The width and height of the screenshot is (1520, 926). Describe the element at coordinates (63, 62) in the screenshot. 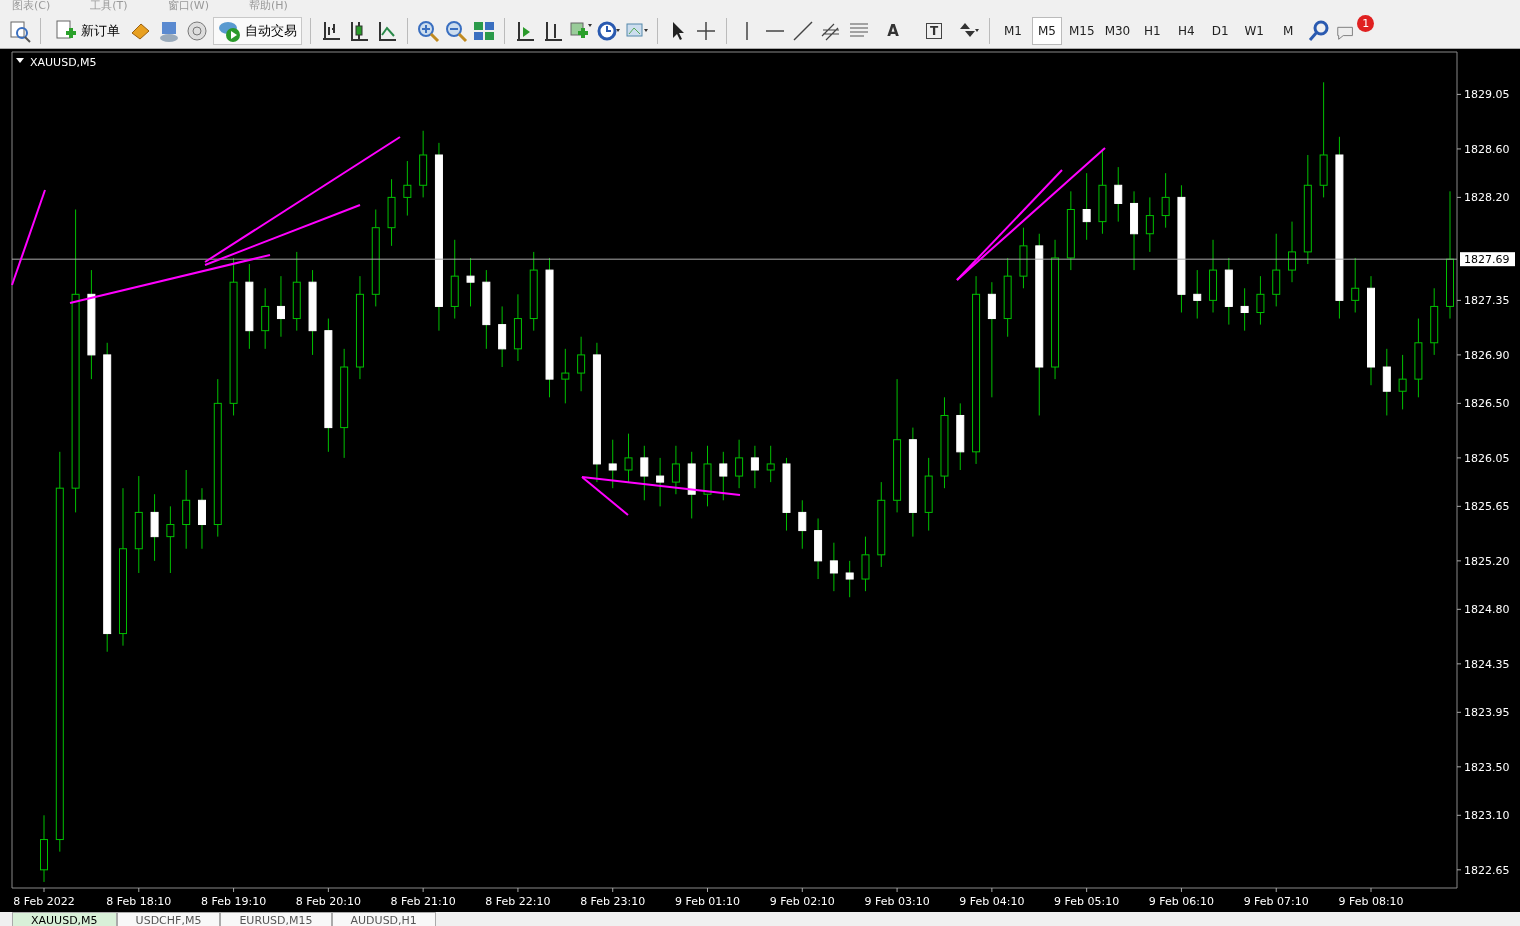

I see `chart-title: XAUUSD,M5` at that location.